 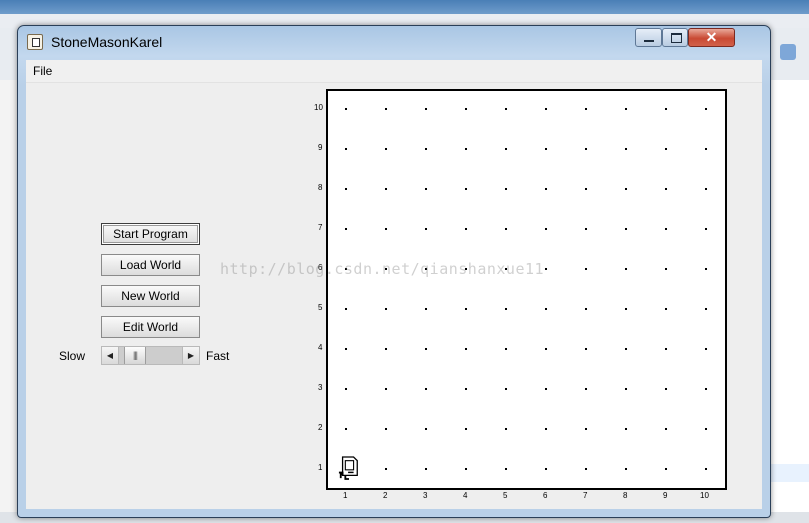 What do you see at coordinates (505, 495) in the screenshot?
I see `x-axis-label: 5` at bounding box center [505, 495].